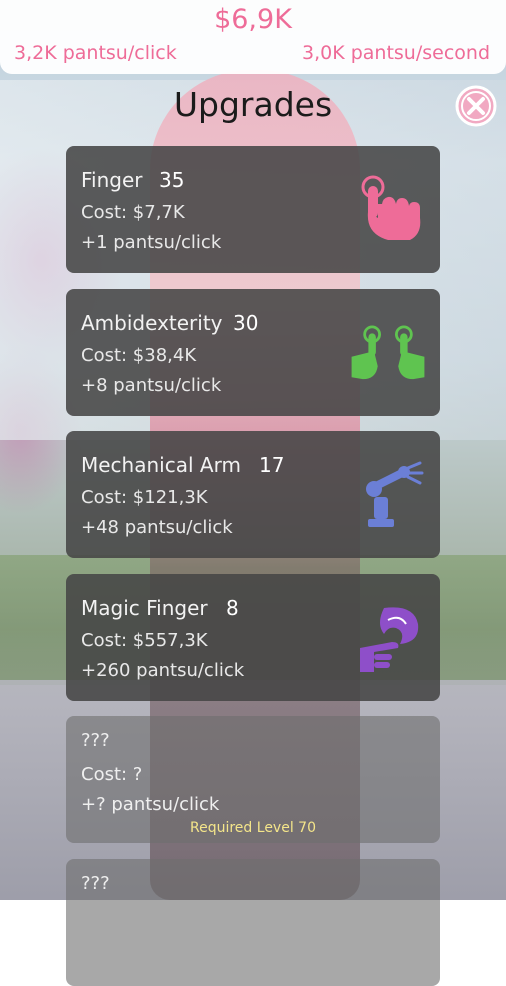 The width and height of the screenshot is (506, 986). What do you see at coordinates (150, 804) in the screenshot?
I see `upgrade-gain: +? pantsu/click` at bounding box center [150, 804].